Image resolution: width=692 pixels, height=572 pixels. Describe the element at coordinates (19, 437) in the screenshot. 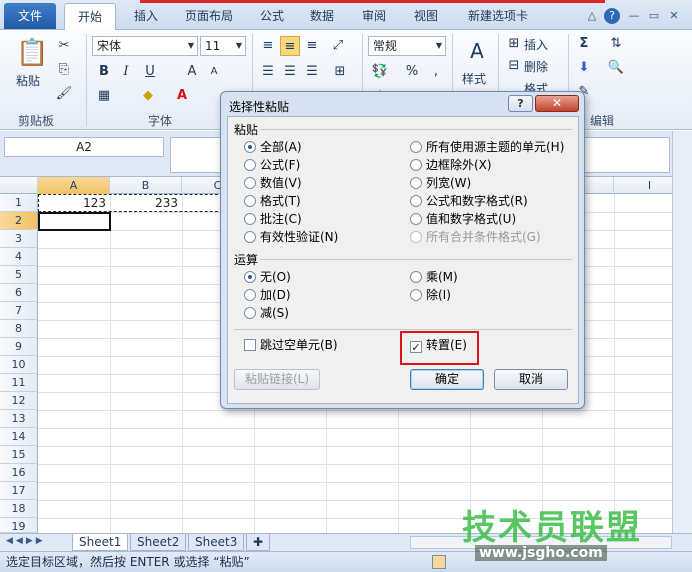

I see `row-header: 14` at that location.